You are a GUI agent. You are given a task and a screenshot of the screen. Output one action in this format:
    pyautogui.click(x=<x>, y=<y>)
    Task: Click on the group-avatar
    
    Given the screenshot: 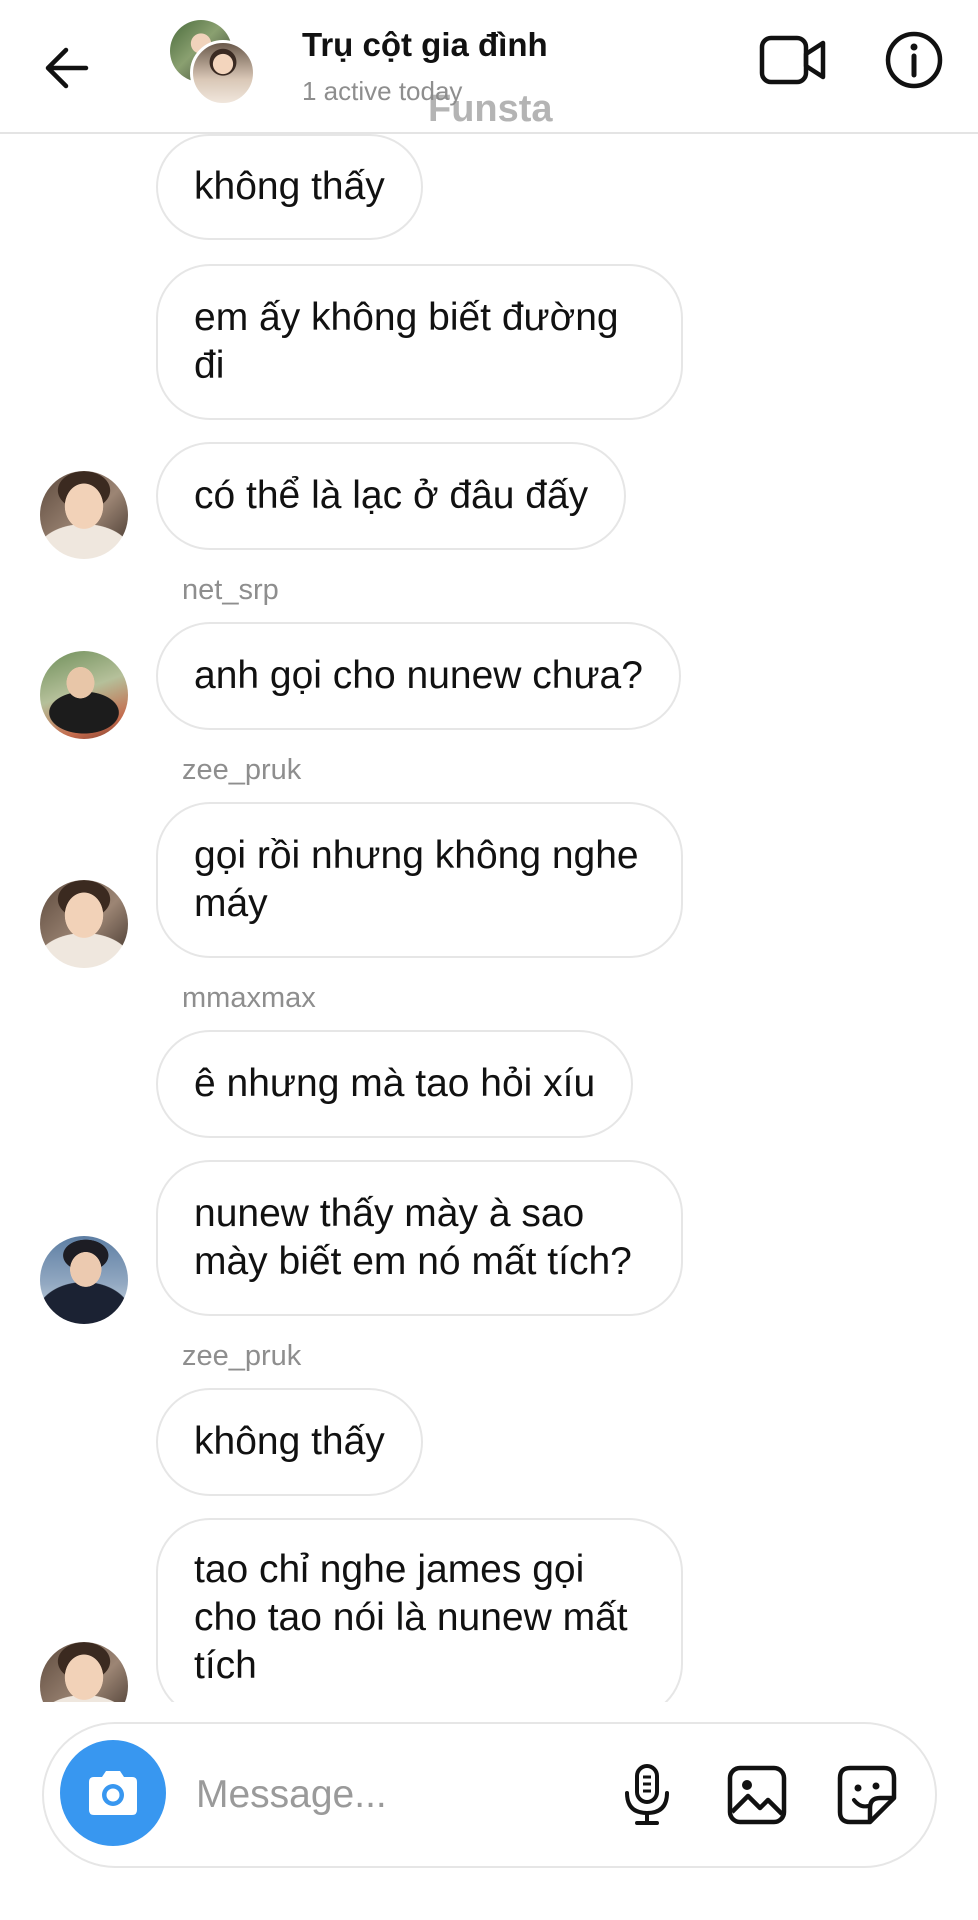 What is the action you would take?
    pyautogui.click(x=215, y=63)
    